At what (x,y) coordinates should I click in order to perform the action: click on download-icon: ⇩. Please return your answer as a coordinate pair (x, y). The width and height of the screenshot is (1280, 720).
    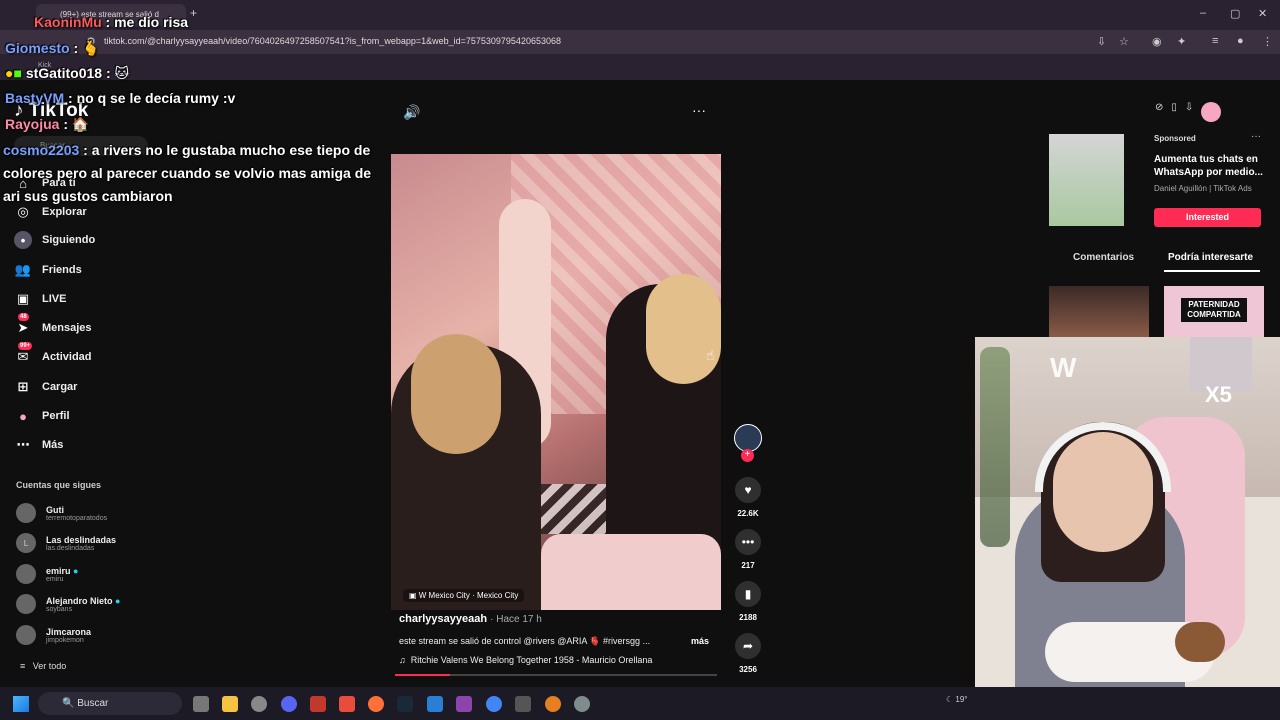
    Looking at the image, I should click on (1189, 112).